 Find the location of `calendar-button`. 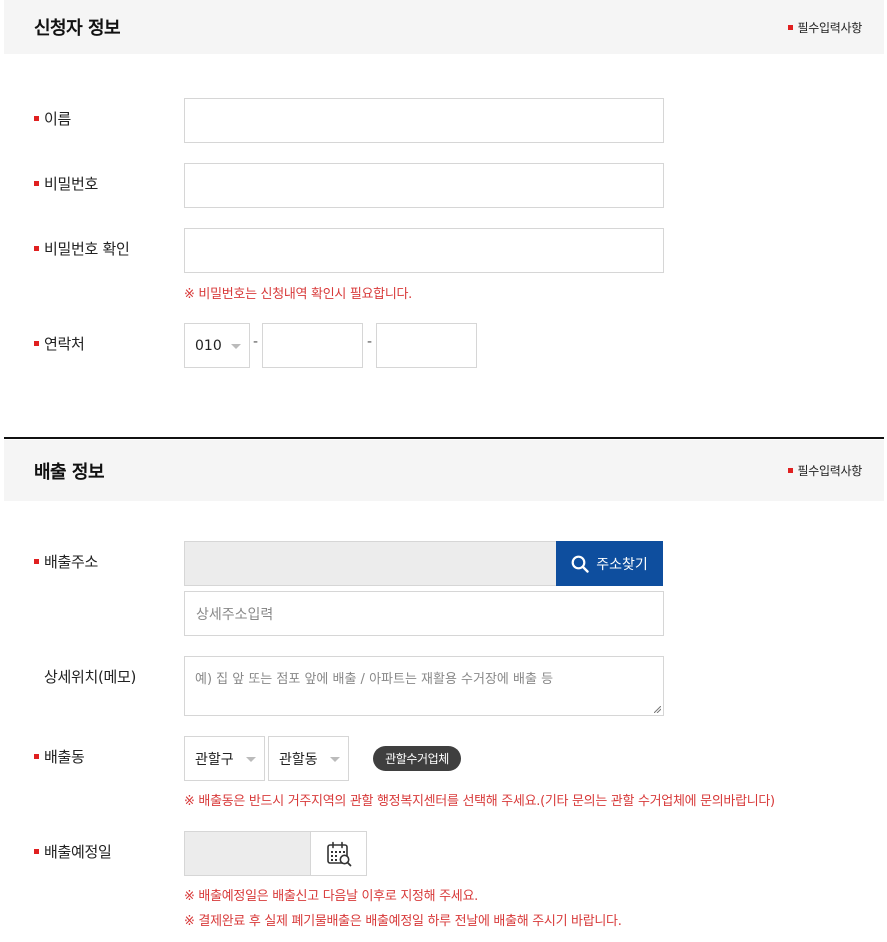

calendar-button is located at coordinates (338, 853).